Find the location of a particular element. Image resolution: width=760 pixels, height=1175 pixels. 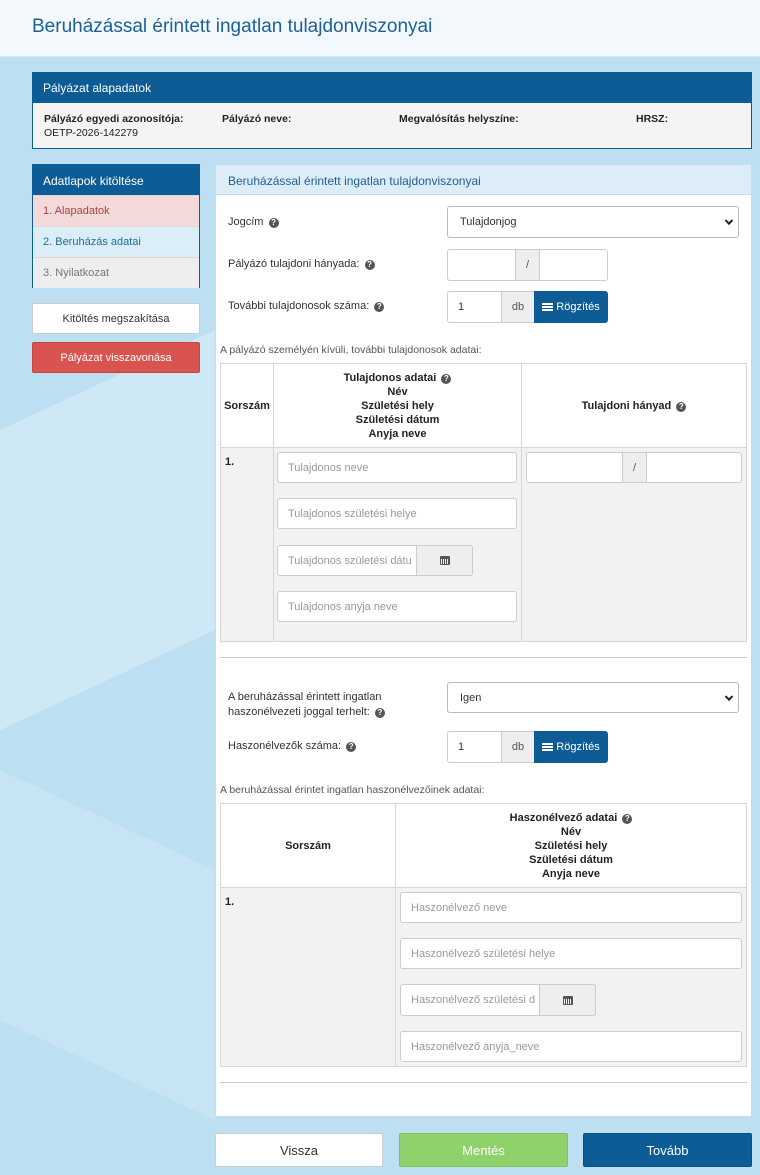

hrsz-field: HRSZ: is located at coordinates (652, 120).